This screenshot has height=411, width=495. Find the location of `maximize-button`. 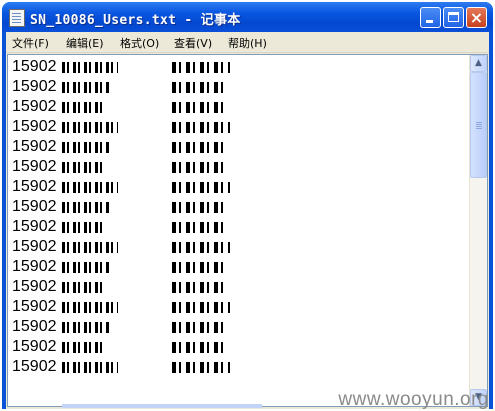

maximize-button is located at coordinates (453, 17).